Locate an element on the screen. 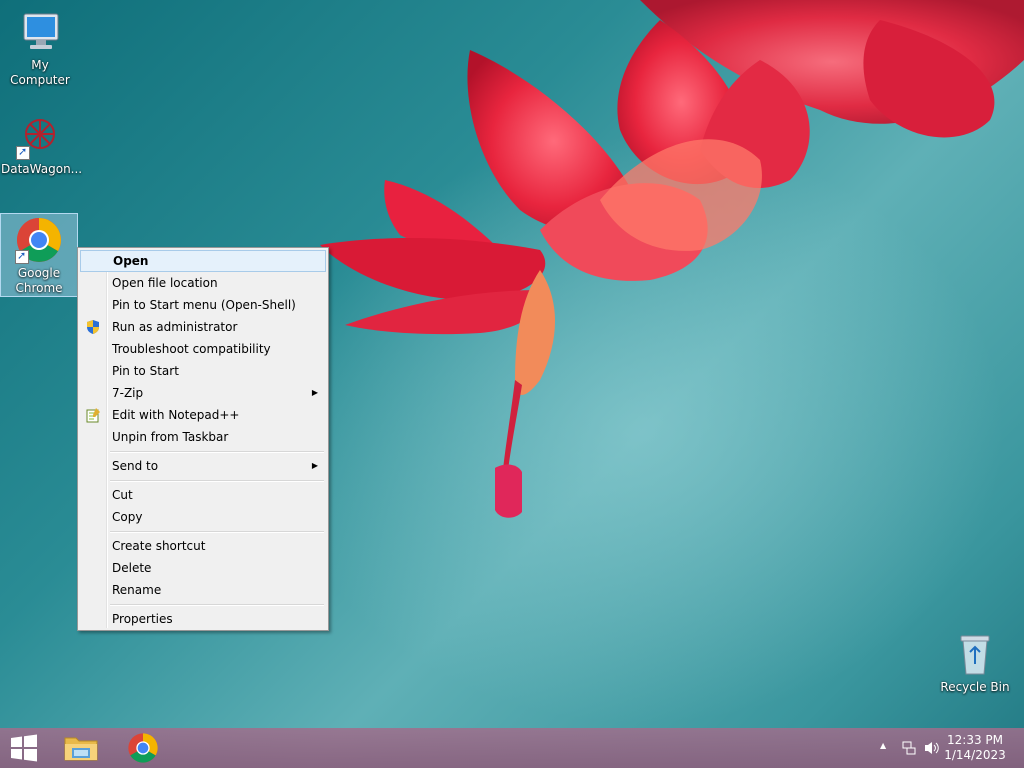 This screenshot has width=1024, height=768. menu-item-label: Pin to Start menu (Open-Shell) is located at coordinates (204, 305).